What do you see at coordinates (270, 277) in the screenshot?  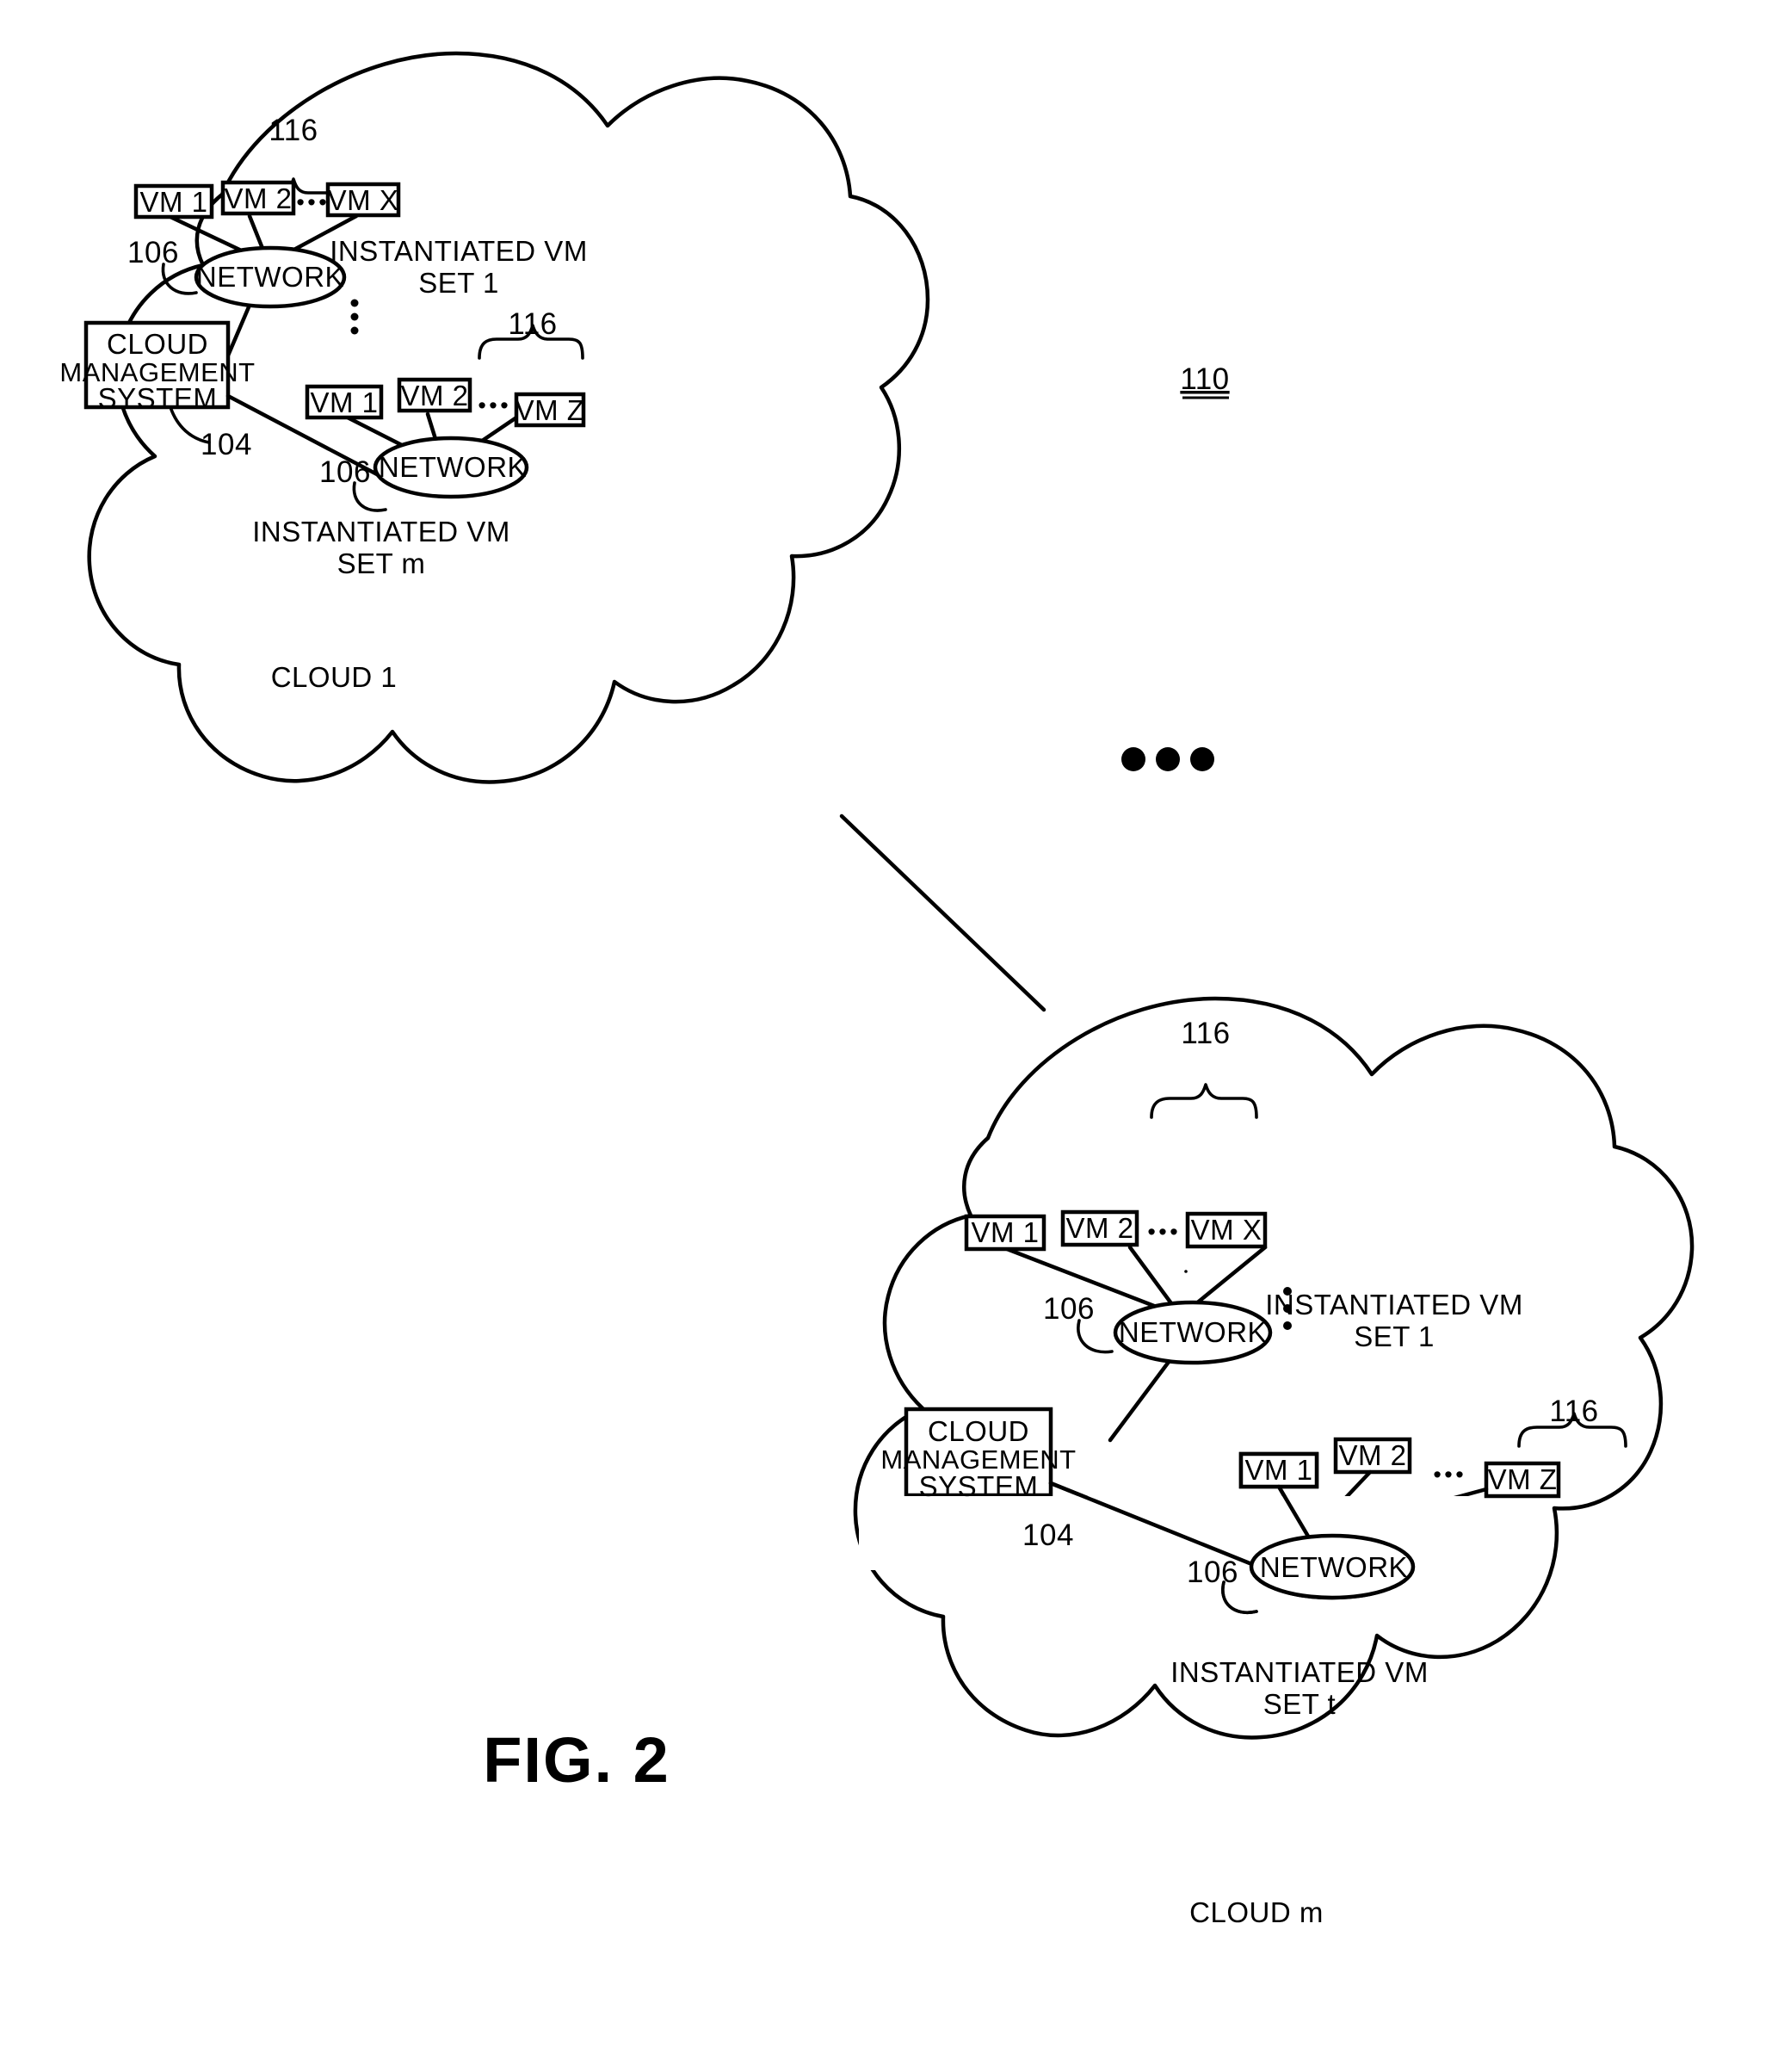 I see `cloud-1-set-1-network-label: NETWORK` at bounding box center [270, 277].